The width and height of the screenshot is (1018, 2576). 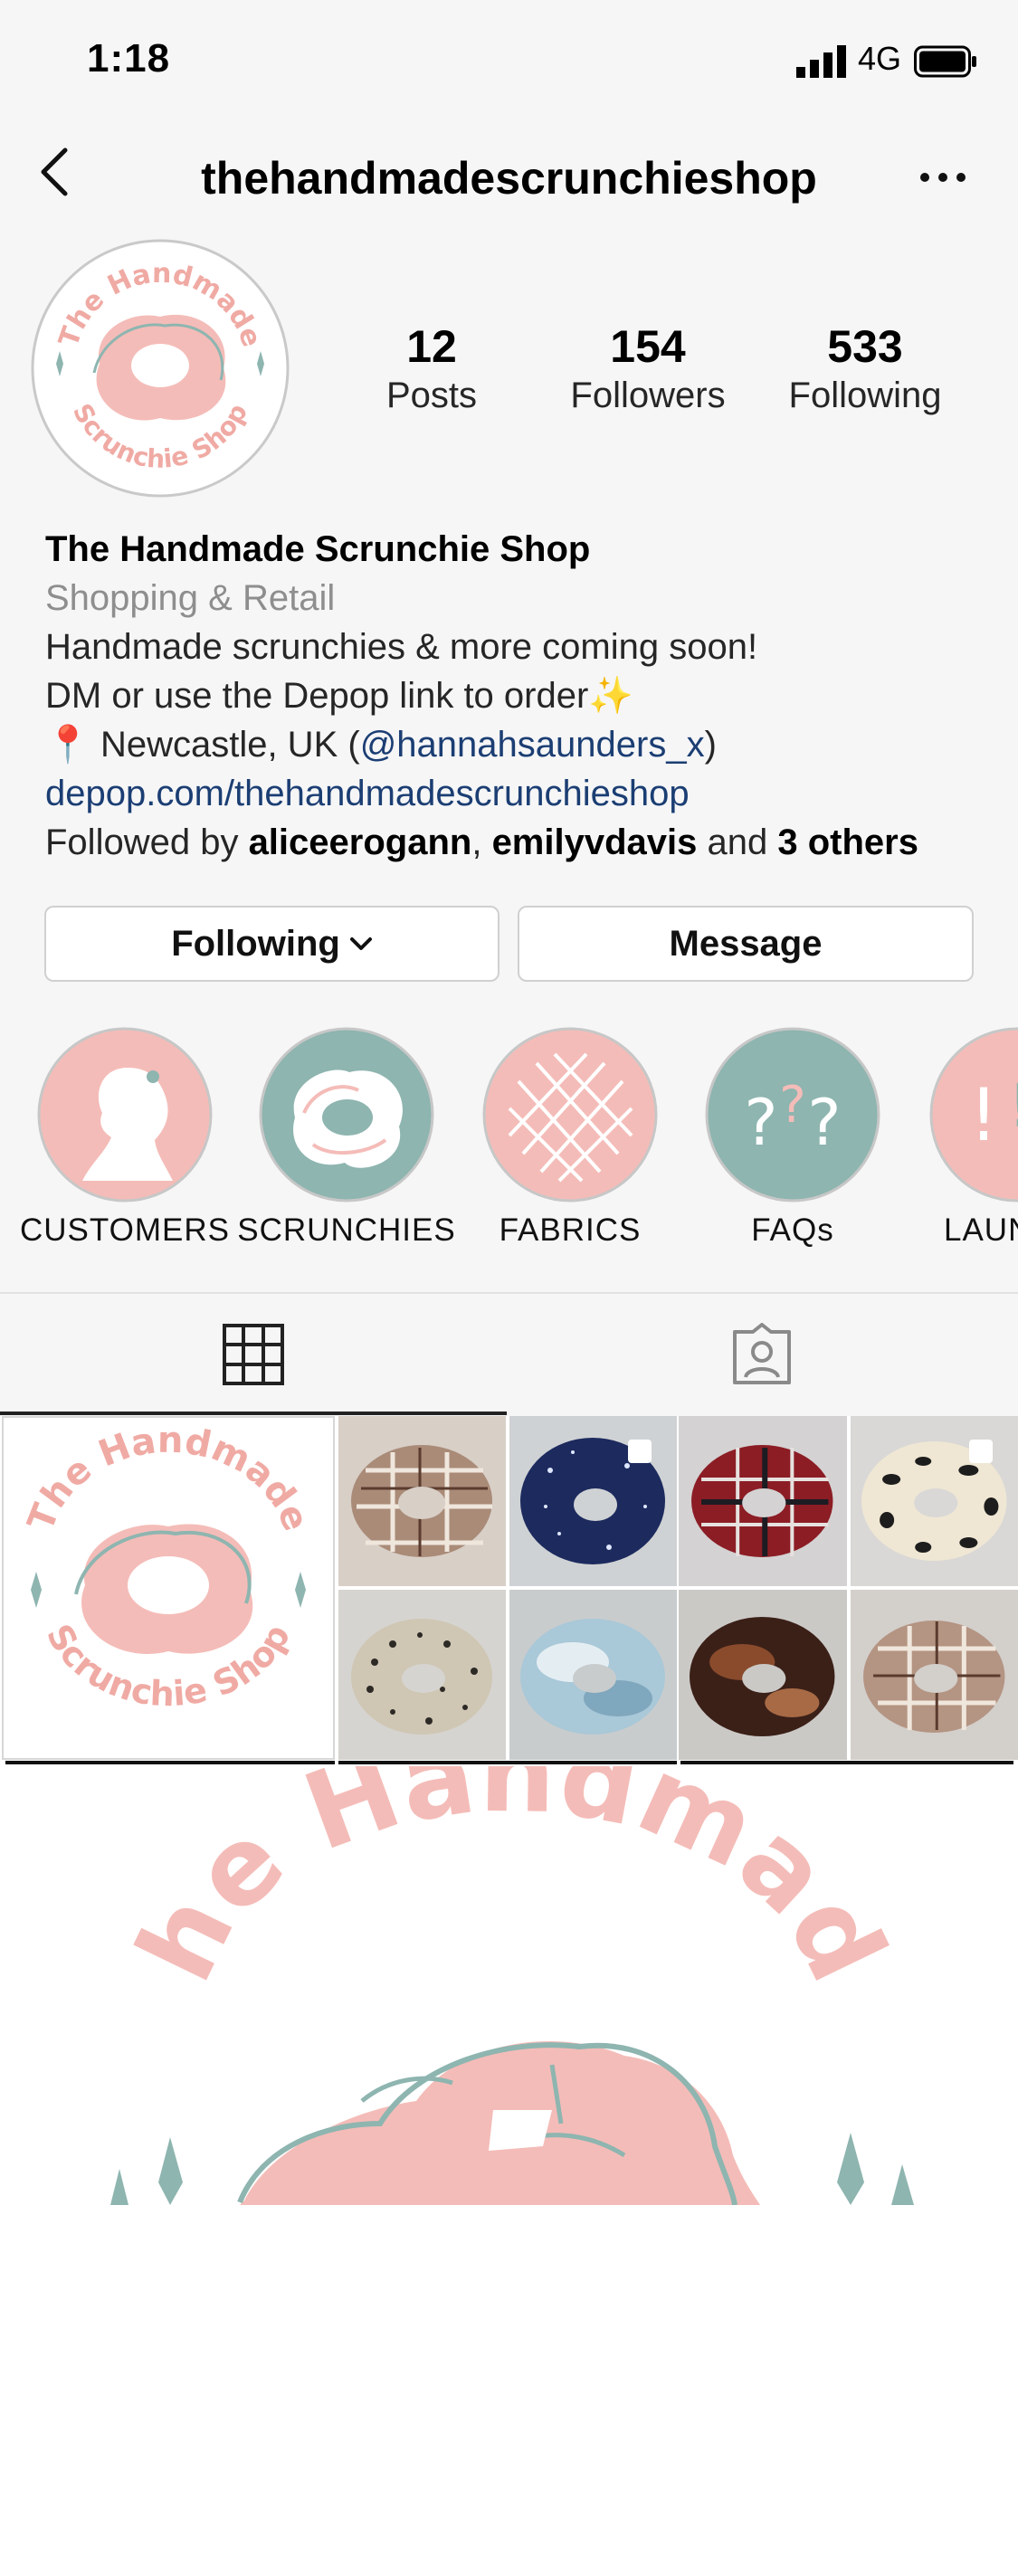 What do you see at coordinates (570, 1115) in the screenshot?
I see `highlight-fabrics-icon` at bounding box center [570, 1115].